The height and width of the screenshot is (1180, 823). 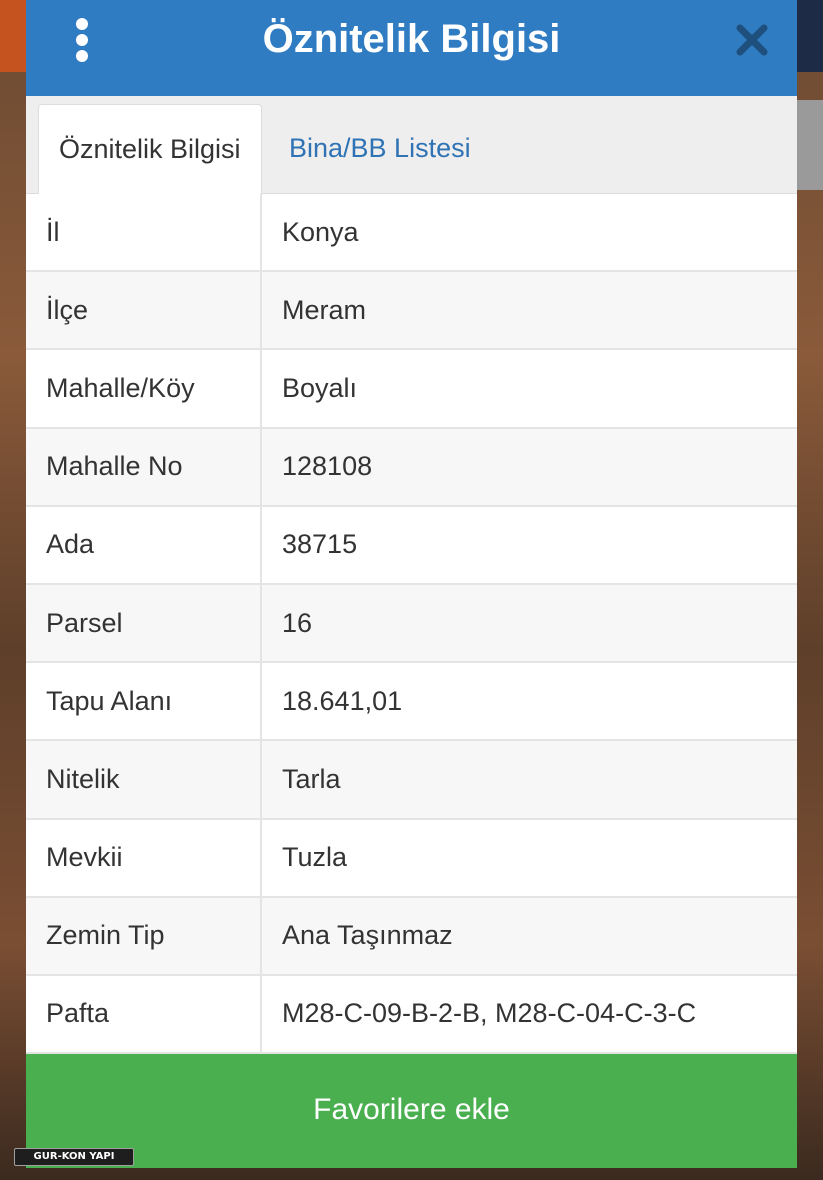 What do you see at coordinates (810, 145) in the screenshot?
I see `scrollbar` at bounding box center [810, 145].